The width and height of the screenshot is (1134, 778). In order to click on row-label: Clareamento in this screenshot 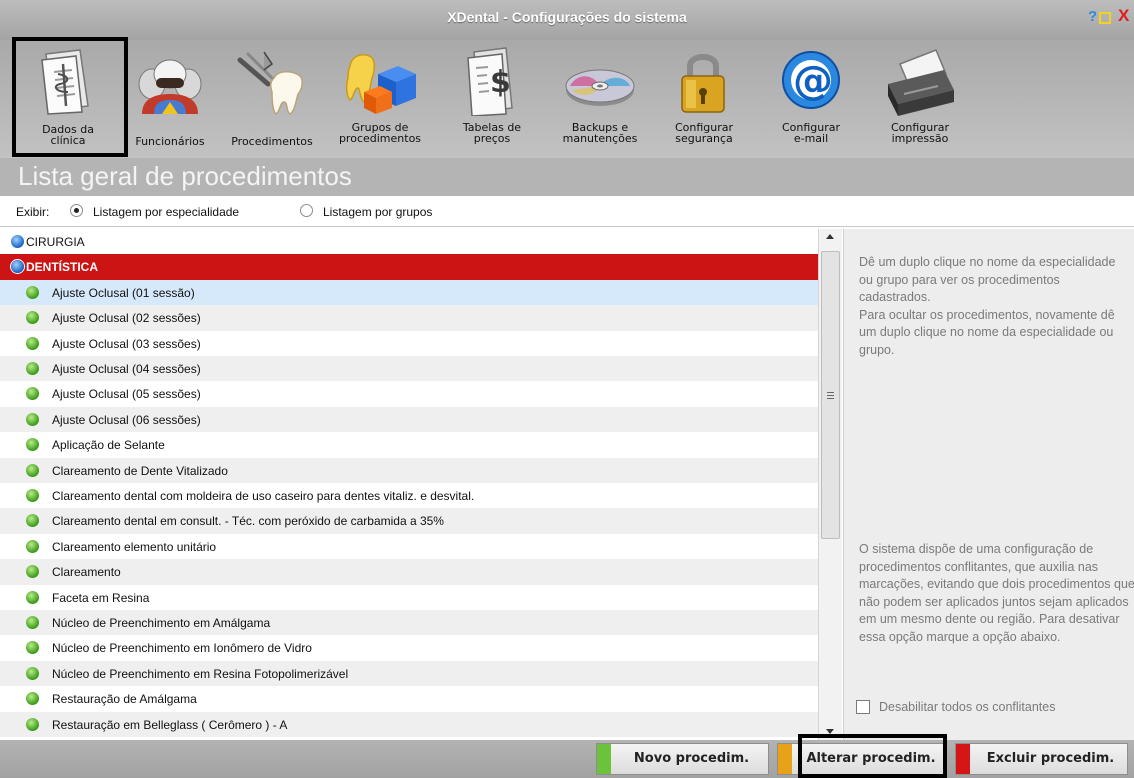, I will do `click(86, 572)`.